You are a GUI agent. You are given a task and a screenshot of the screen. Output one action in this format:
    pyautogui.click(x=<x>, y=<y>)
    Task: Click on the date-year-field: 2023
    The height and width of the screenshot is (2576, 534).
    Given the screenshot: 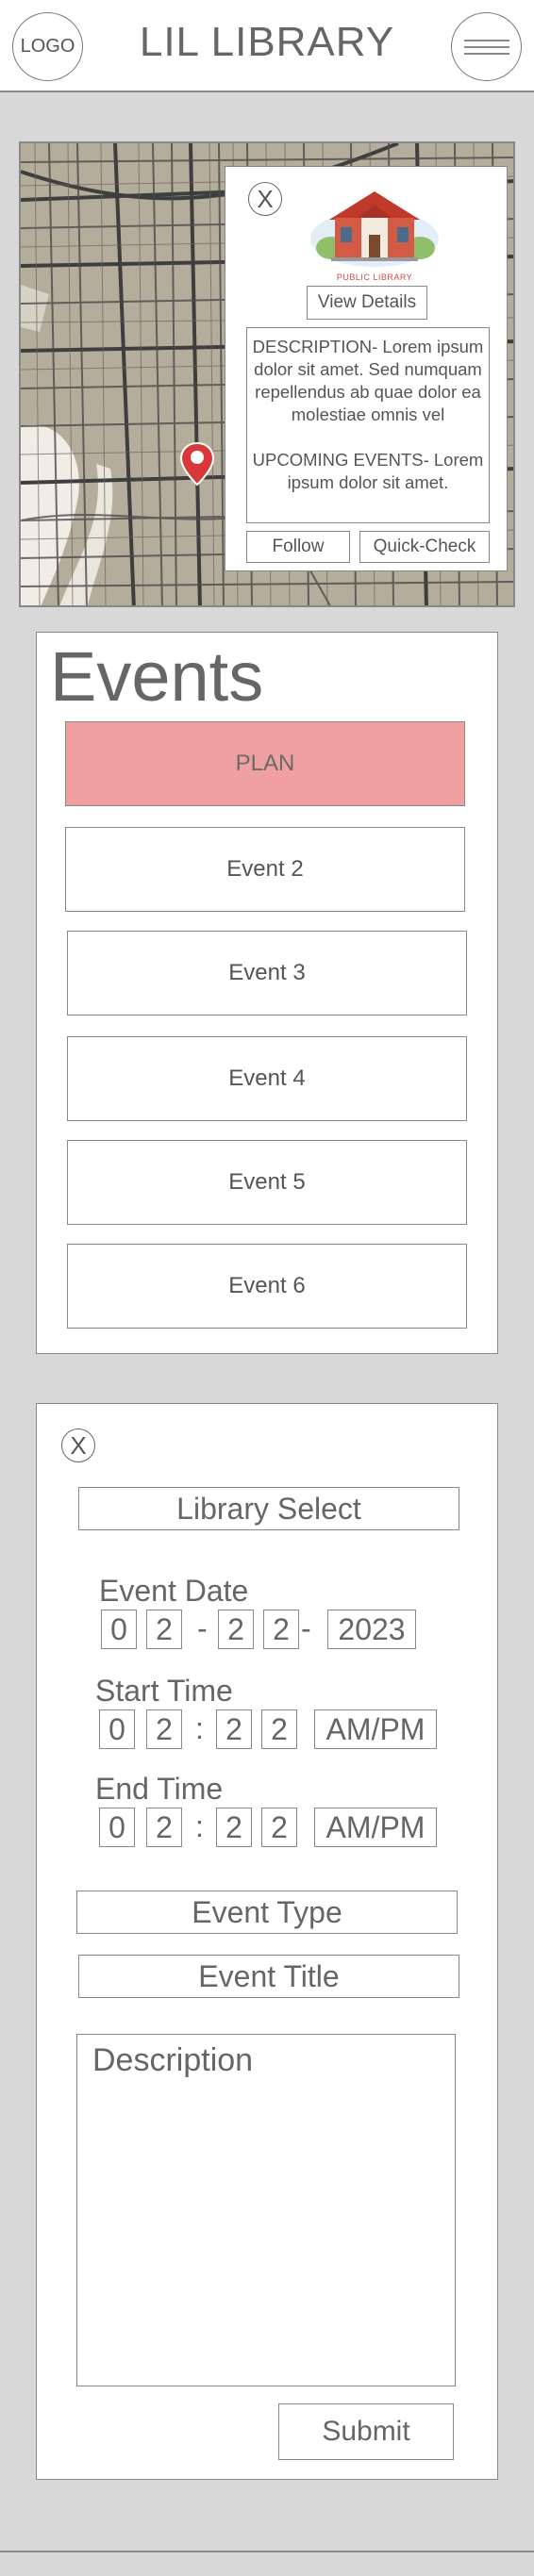 What is the action you would take?
    pyautogui.click(x=371, y=1629)
    